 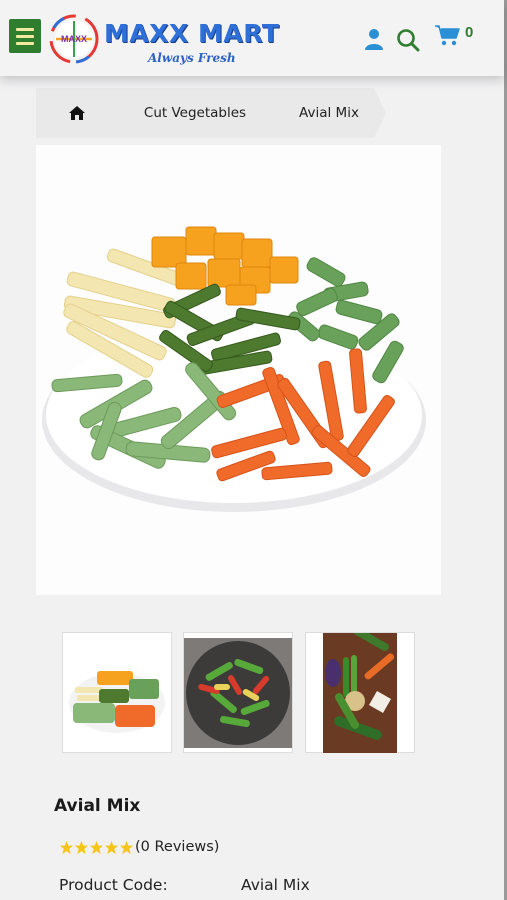 What do you see at coordinates (192, 58) in the screenshot?
I see `brand-tagline: Always Fresh` at bounding box center [192, 58].